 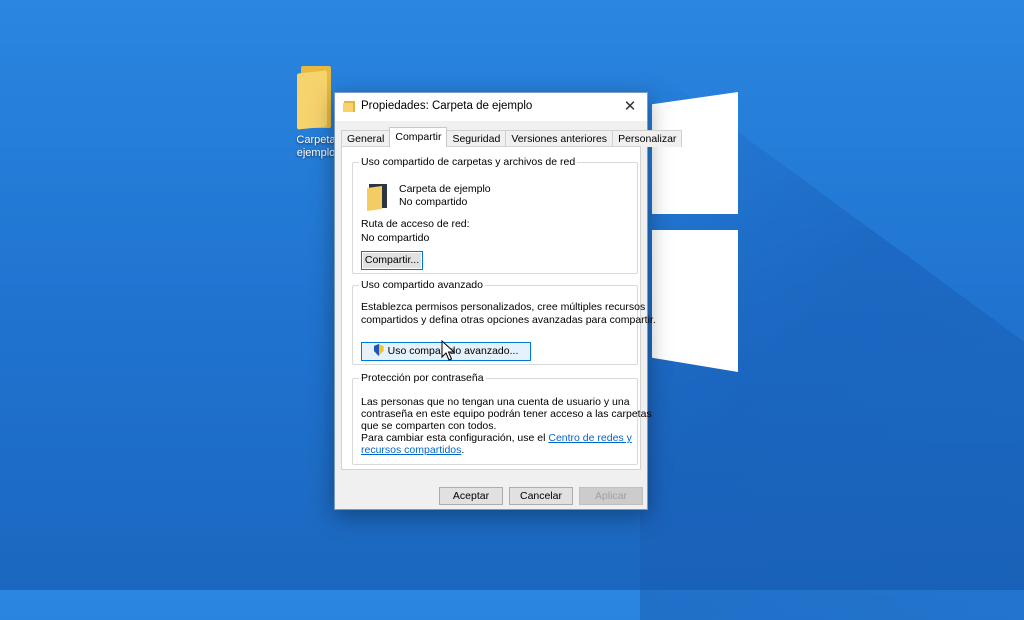 I want to click on ok-button: Aceptar, so click(x=471, y=496).